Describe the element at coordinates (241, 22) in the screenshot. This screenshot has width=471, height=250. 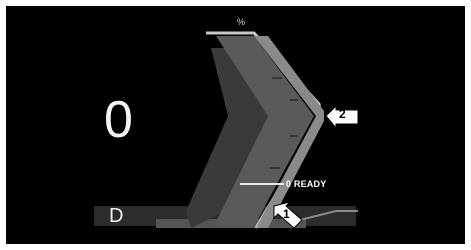
I see `power-unit-label: %` at that location.